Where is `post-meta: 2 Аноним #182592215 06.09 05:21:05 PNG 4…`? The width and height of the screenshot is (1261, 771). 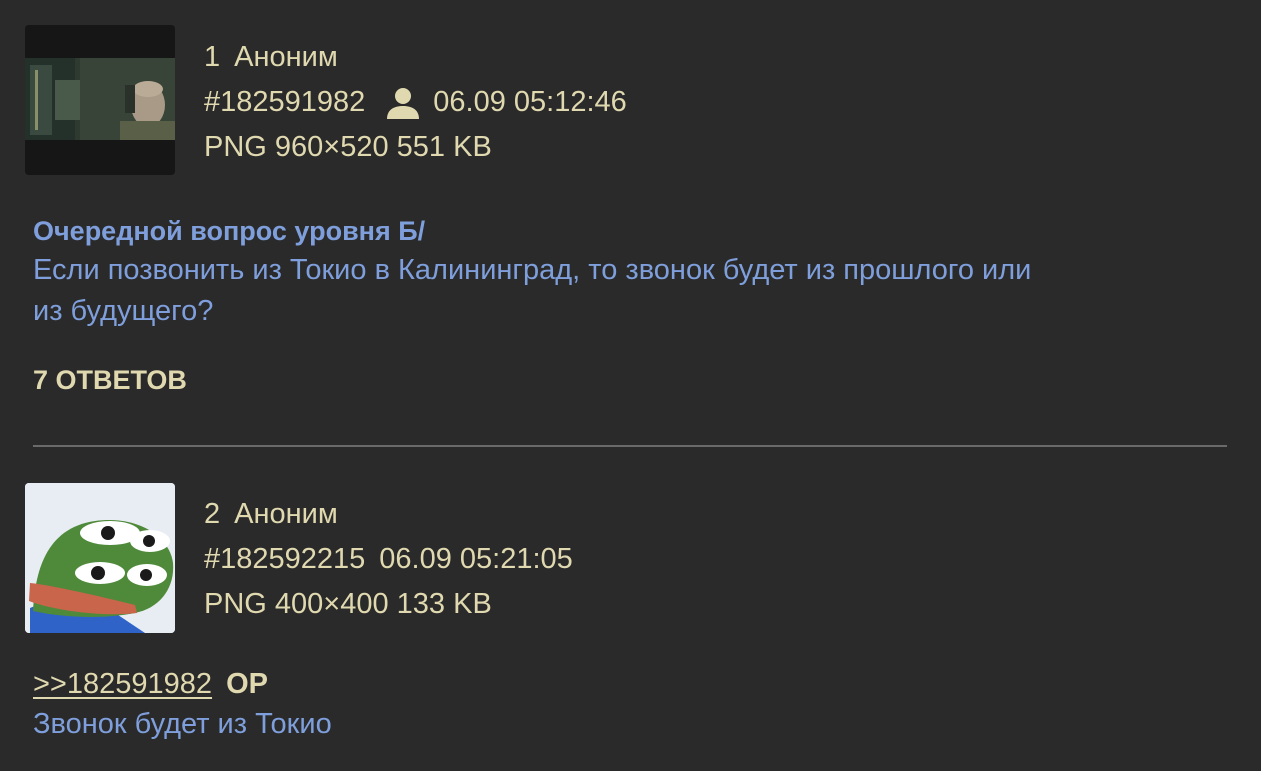
post-meta: 2 Аноним #182592215 06.09 05:21:05 PNG 4… is located at coordinates (388, 559).